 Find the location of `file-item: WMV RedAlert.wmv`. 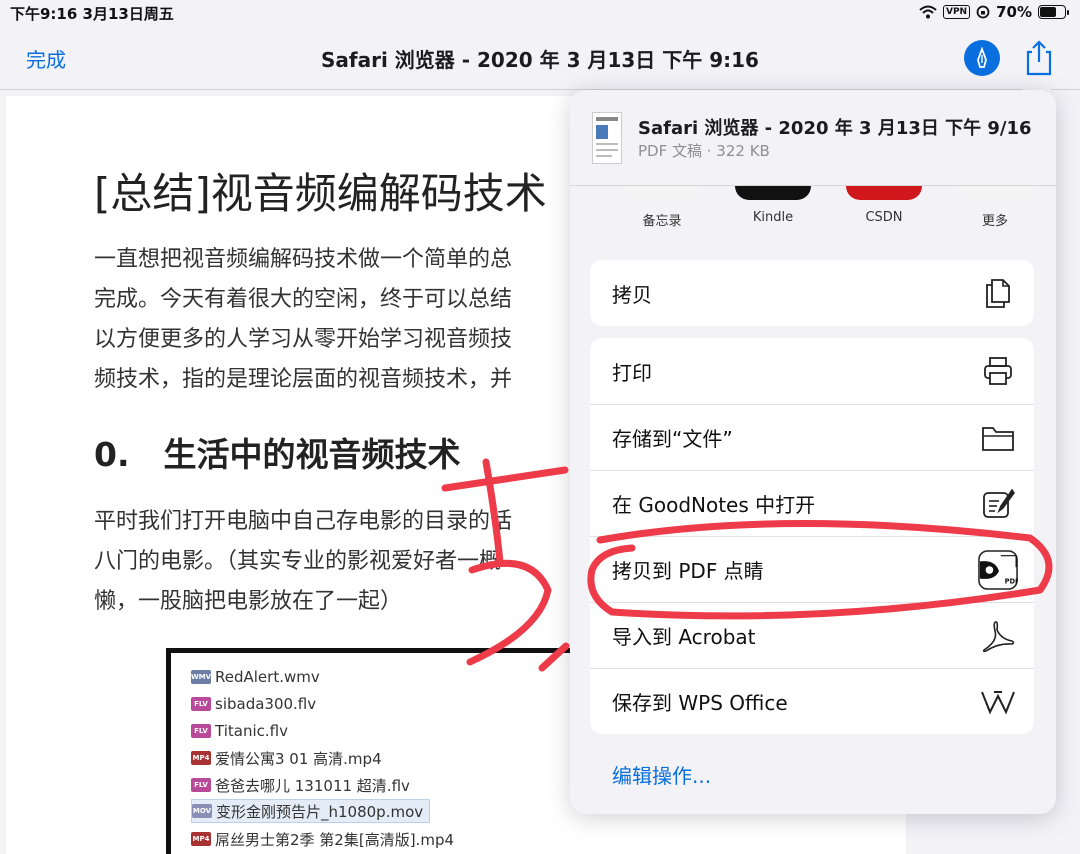

file-item: WMV RedAlert.wmv is located at coordinates (255, 677).